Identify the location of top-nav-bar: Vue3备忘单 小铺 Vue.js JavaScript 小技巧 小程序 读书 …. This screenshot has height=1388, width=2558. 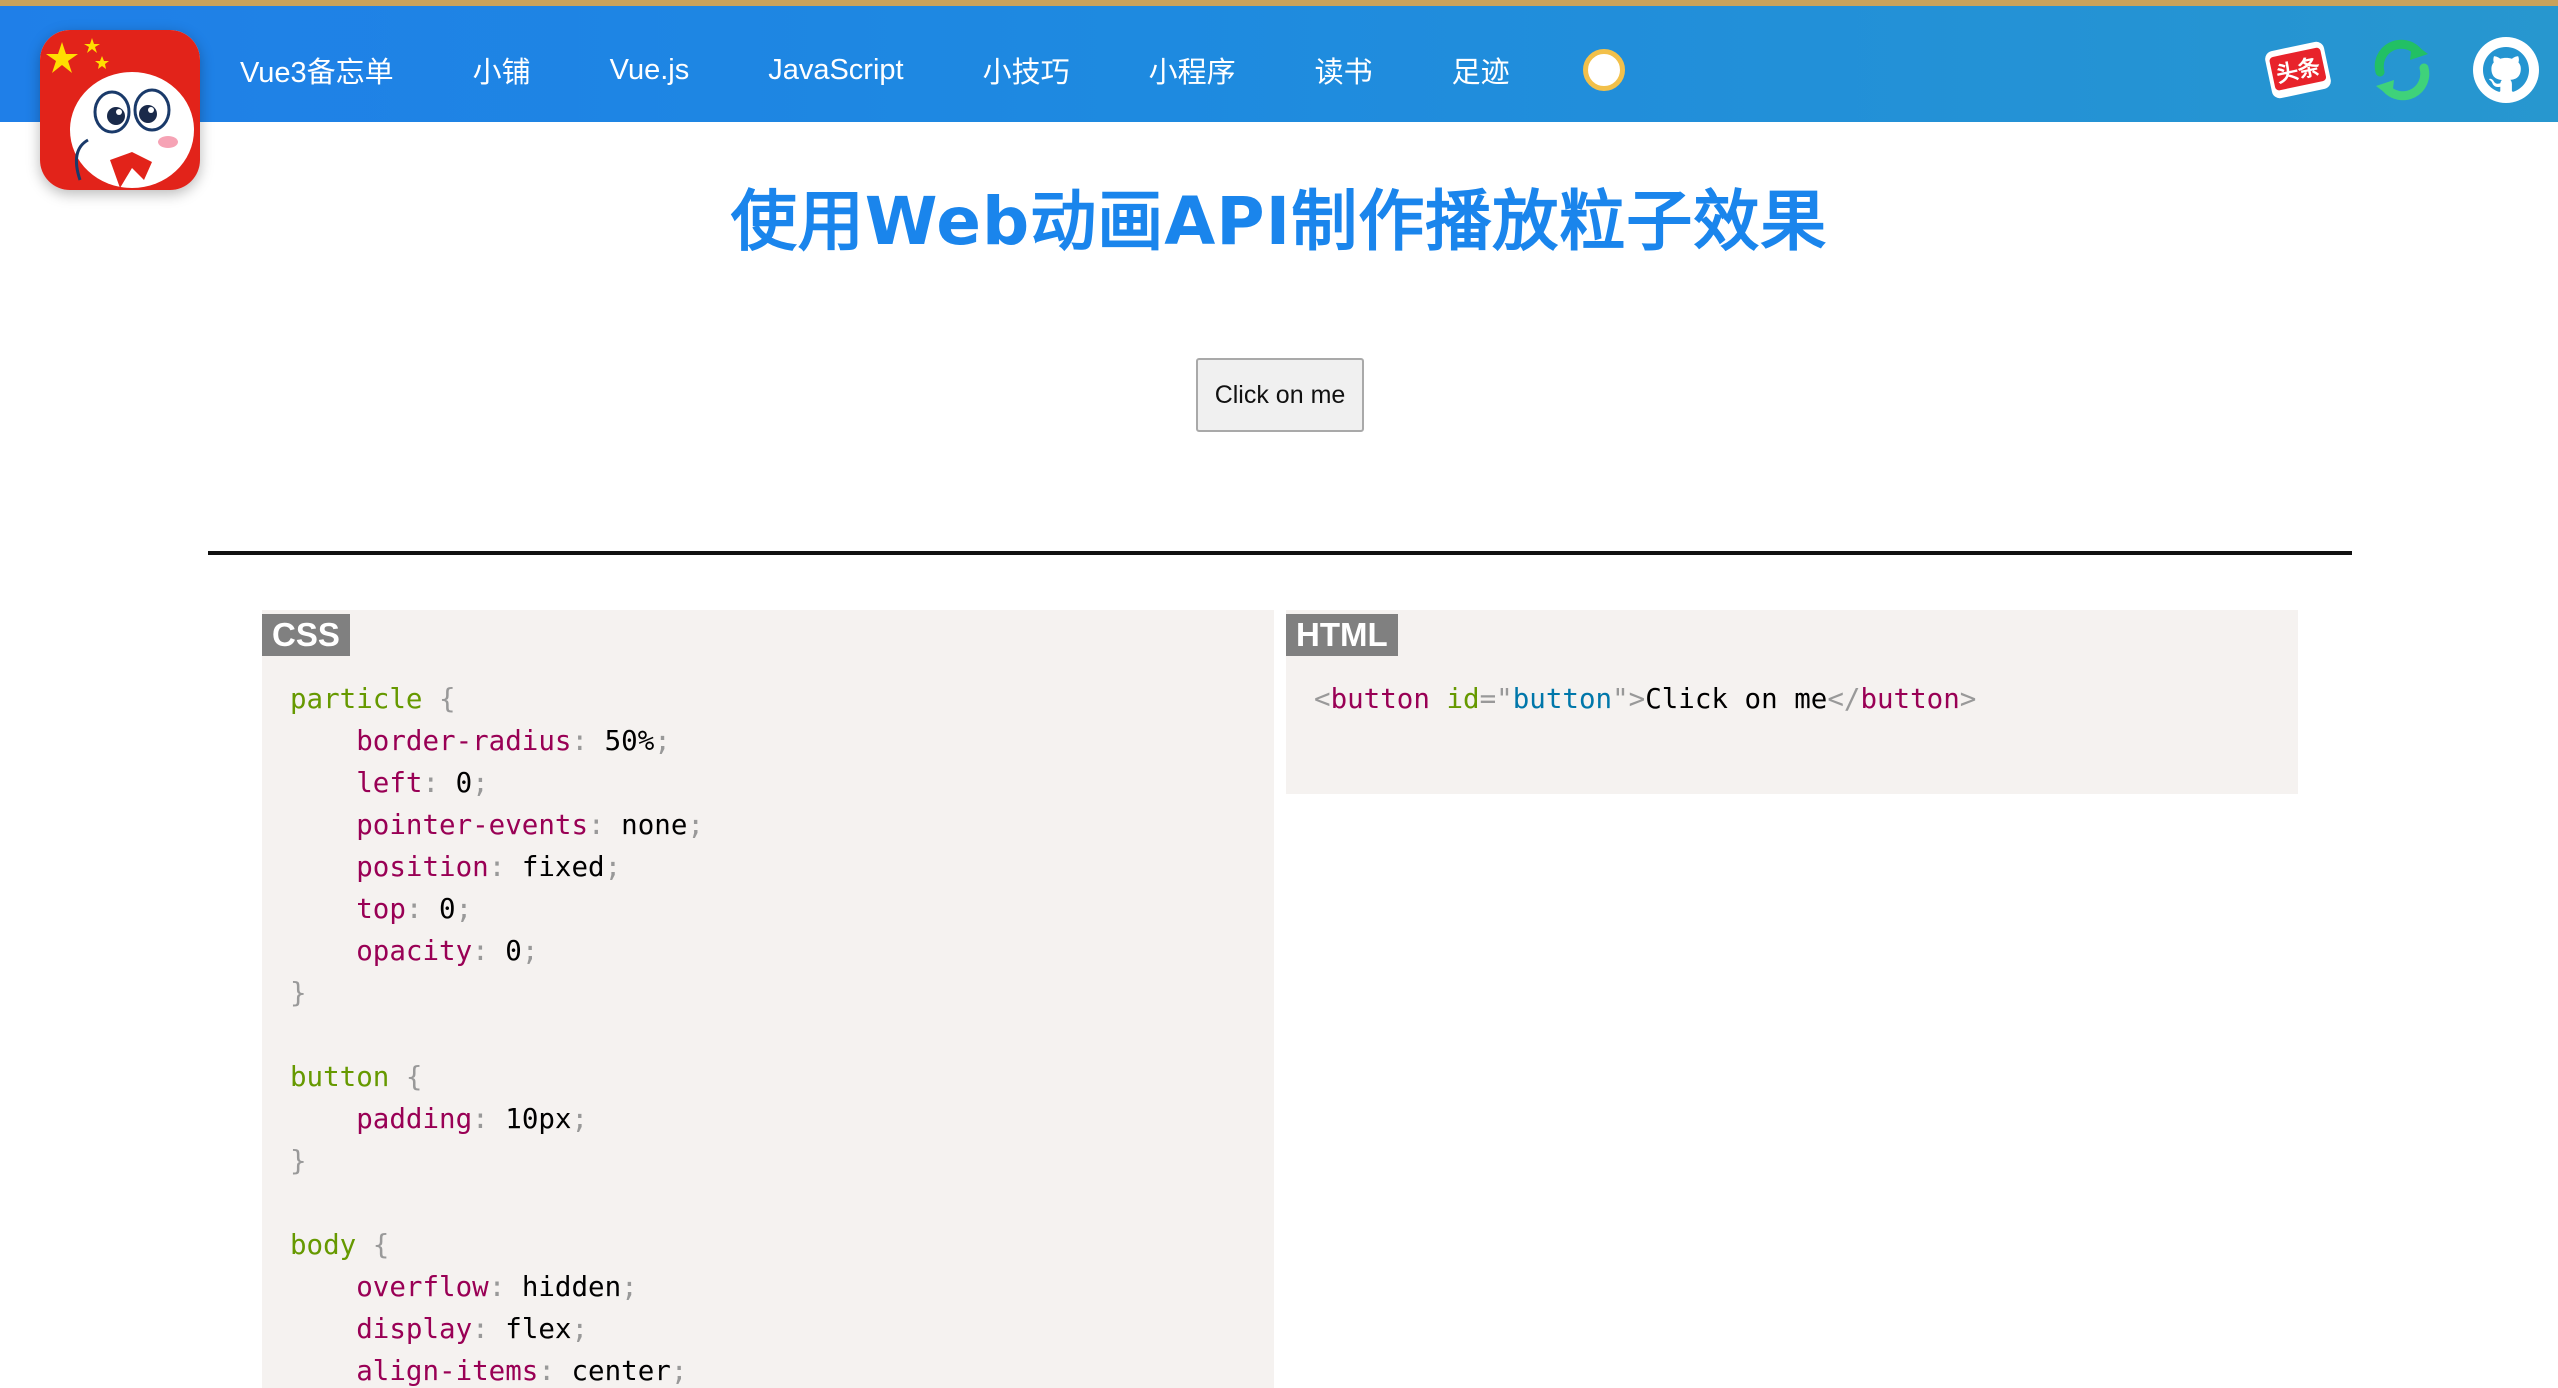
(1279, 61).